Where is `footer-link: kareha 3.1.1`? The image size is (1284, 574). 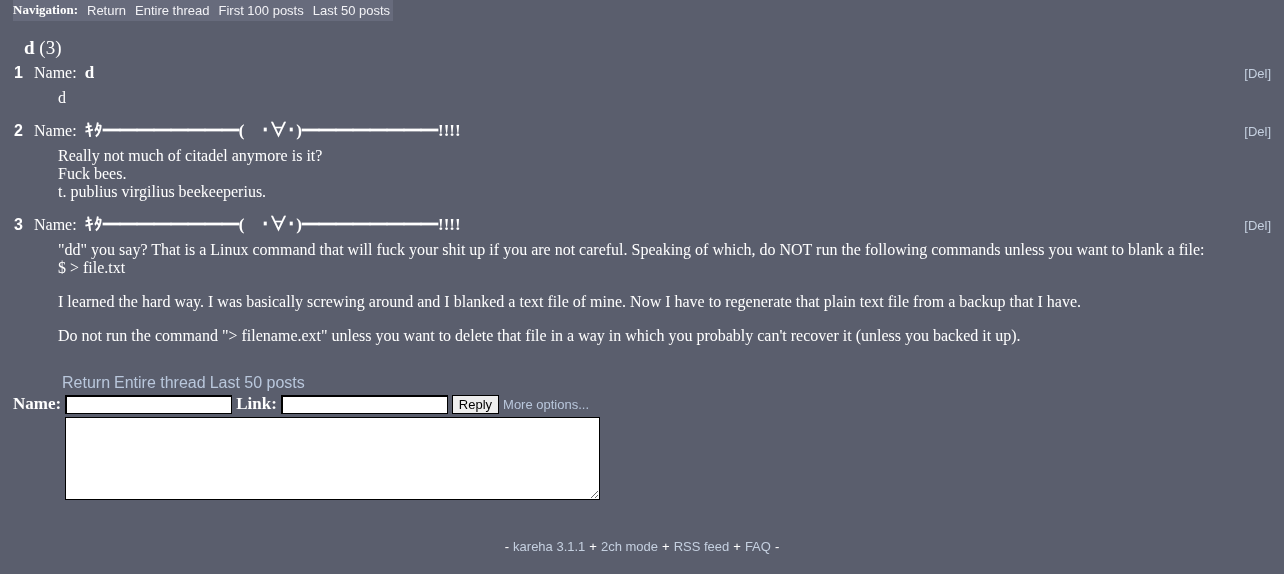 footer-link: kareha 3.1.1 is located at coordinates (549, 546).